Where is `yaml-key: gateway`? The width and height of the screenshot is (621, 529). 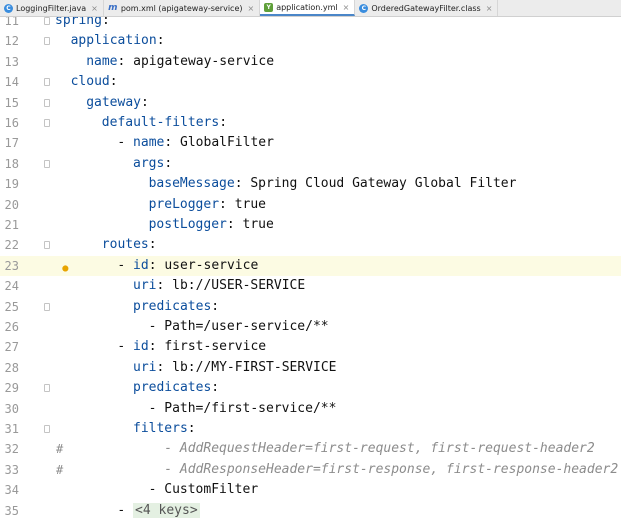 yaml-key: gateway is located at coordinates (113, 102).